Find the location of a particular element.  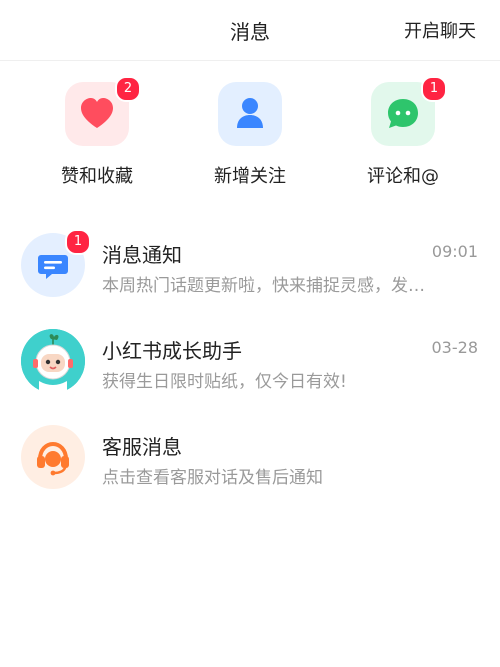

start-chat-button: 开启聊天 is located at coordinates (440, 30).